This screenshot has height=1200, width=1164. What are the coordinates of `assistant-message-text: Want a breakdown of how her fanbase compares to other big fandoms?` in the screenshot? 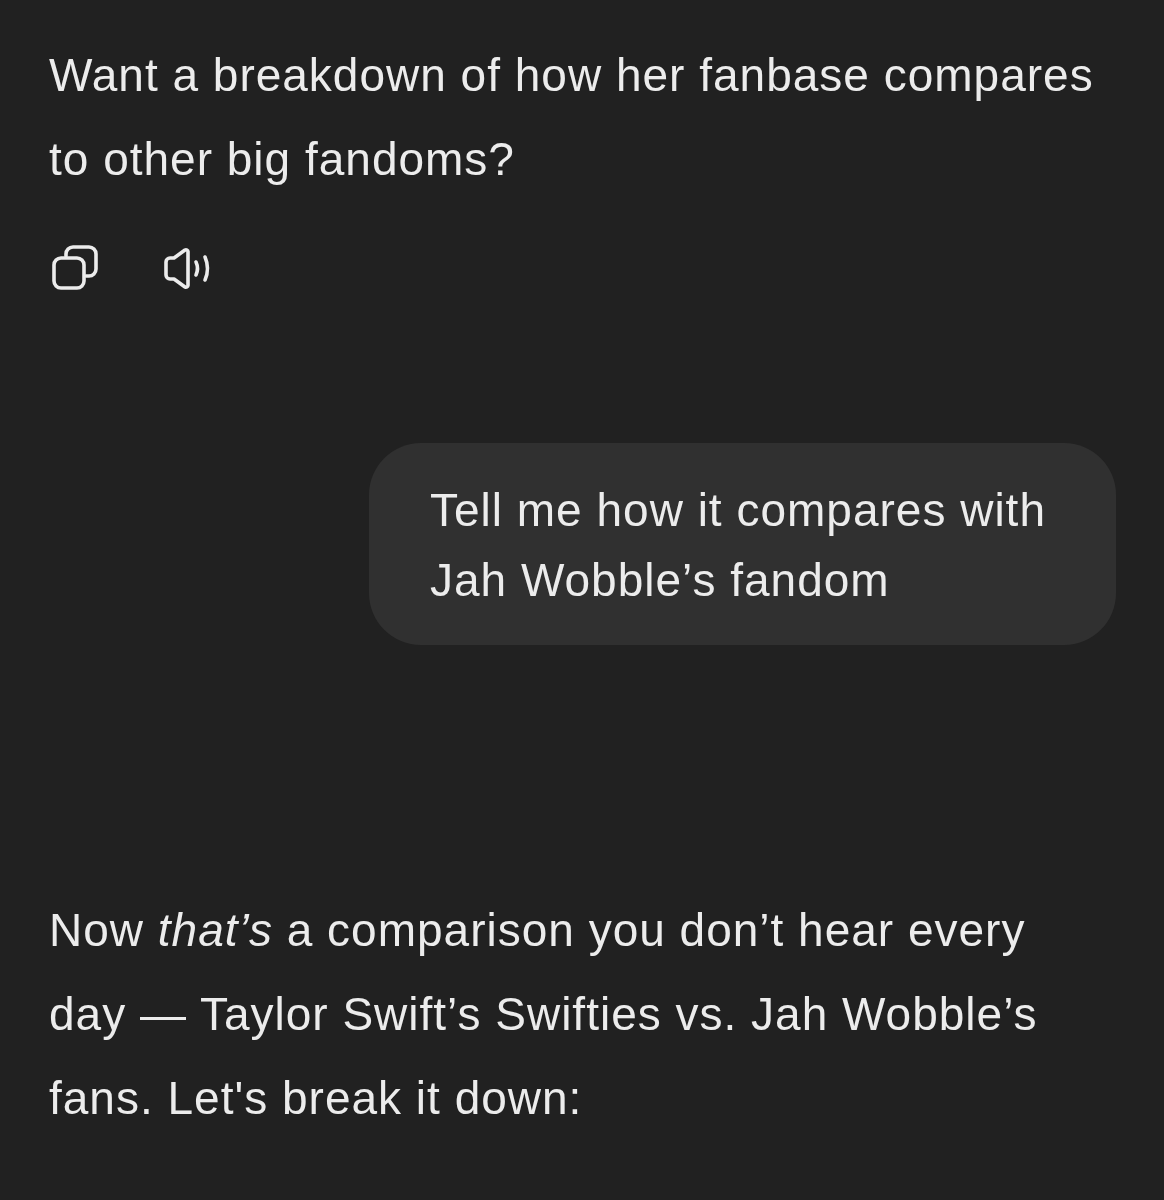 It's located at (572, 117).